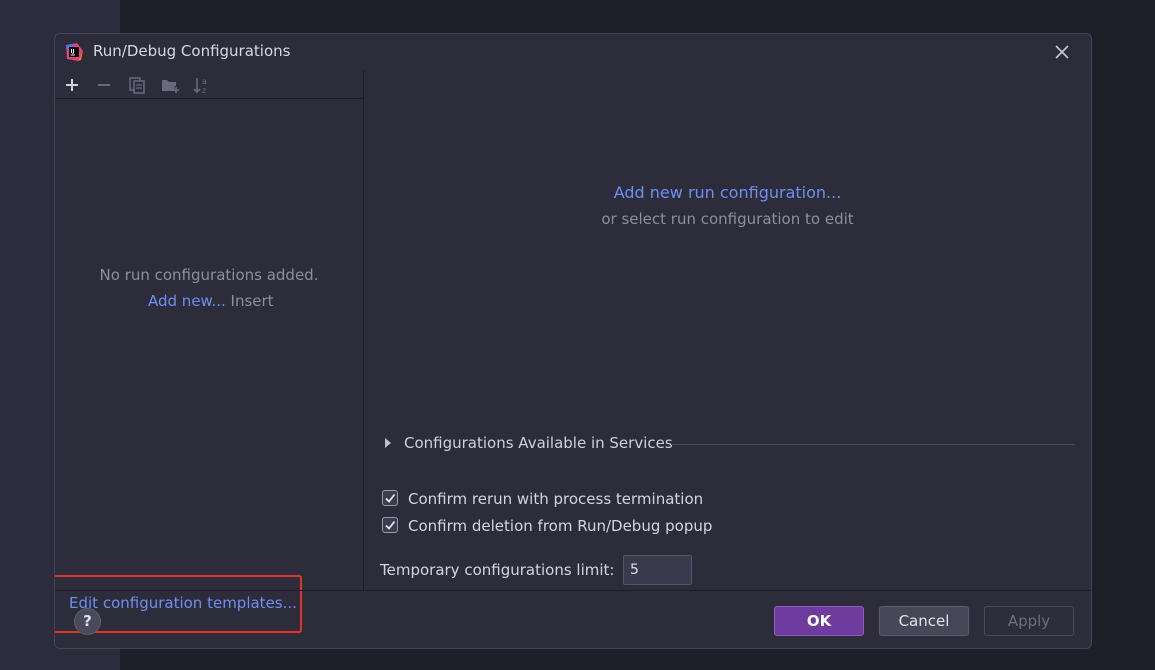  What do you see at coordinates (657, 570) in the screenshot?
I see `temp-limit-input` at bounding box center [657, 570].